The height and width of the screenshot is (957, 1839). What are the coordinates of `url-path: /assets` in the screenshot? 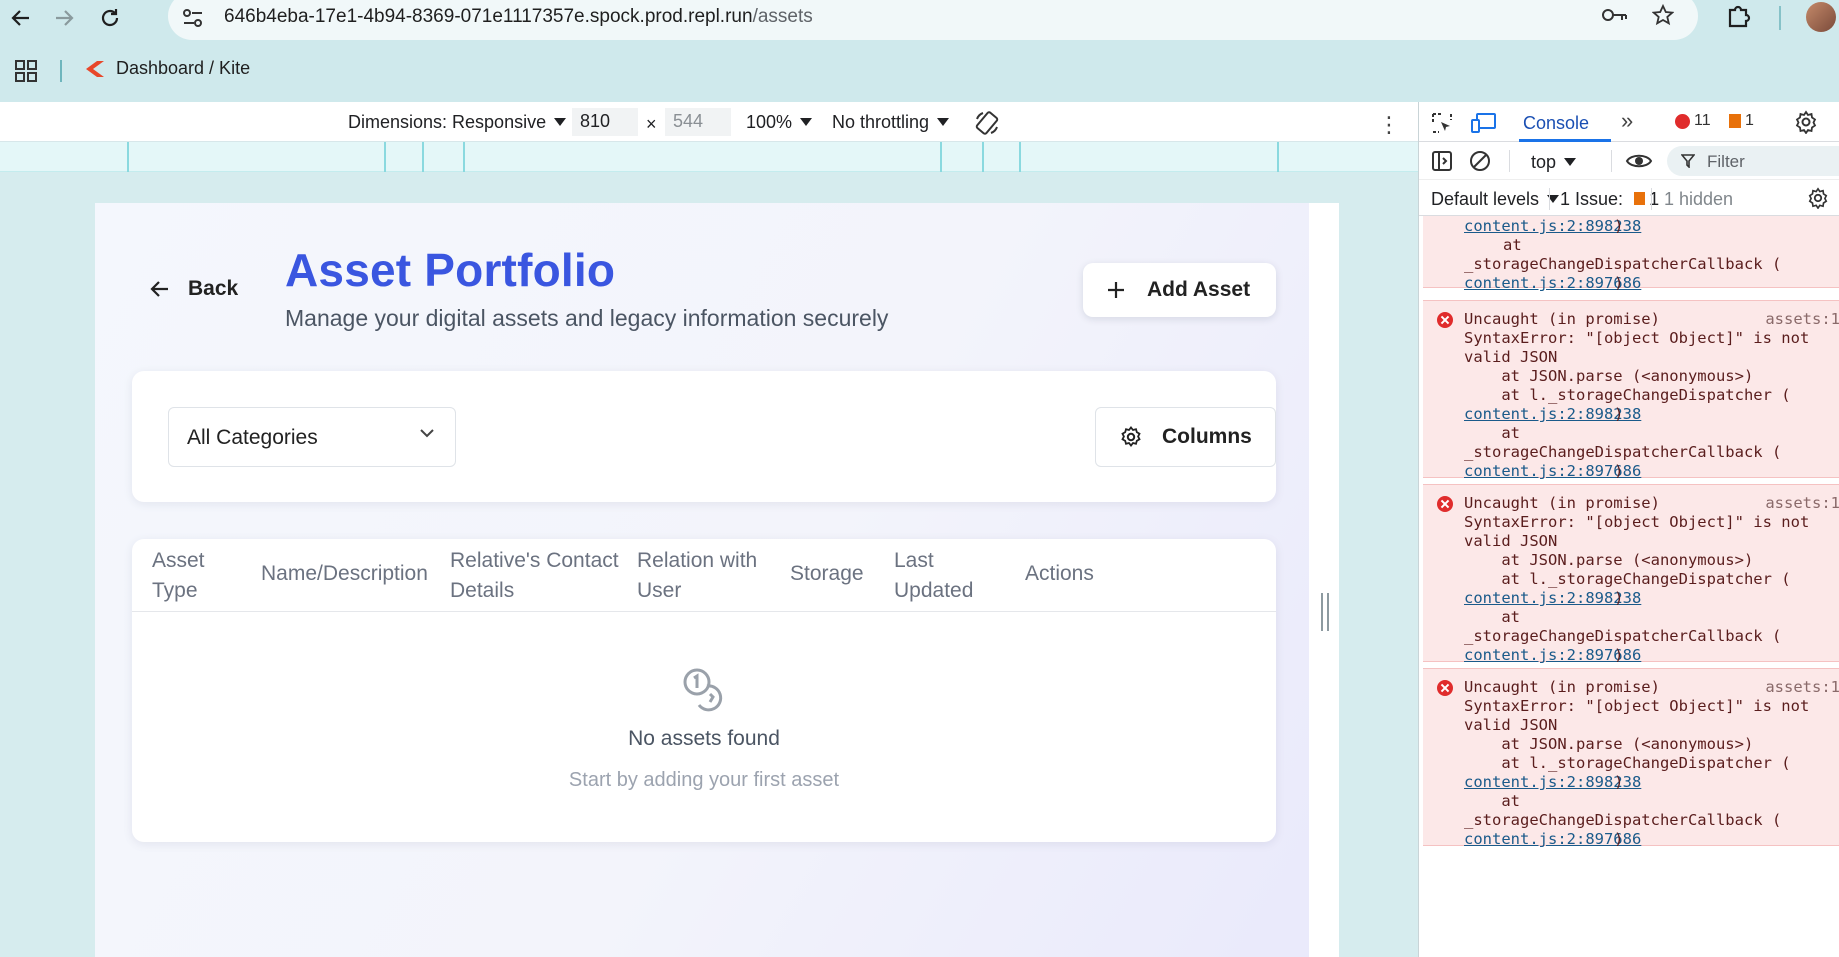 It's located at (782, 16).